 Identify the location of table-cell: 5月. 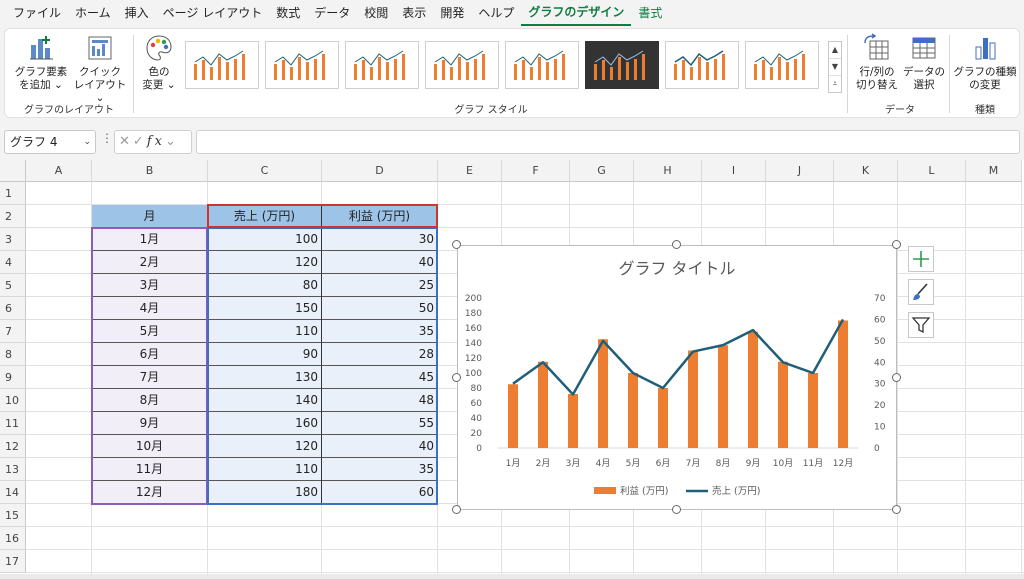
(150, 331).